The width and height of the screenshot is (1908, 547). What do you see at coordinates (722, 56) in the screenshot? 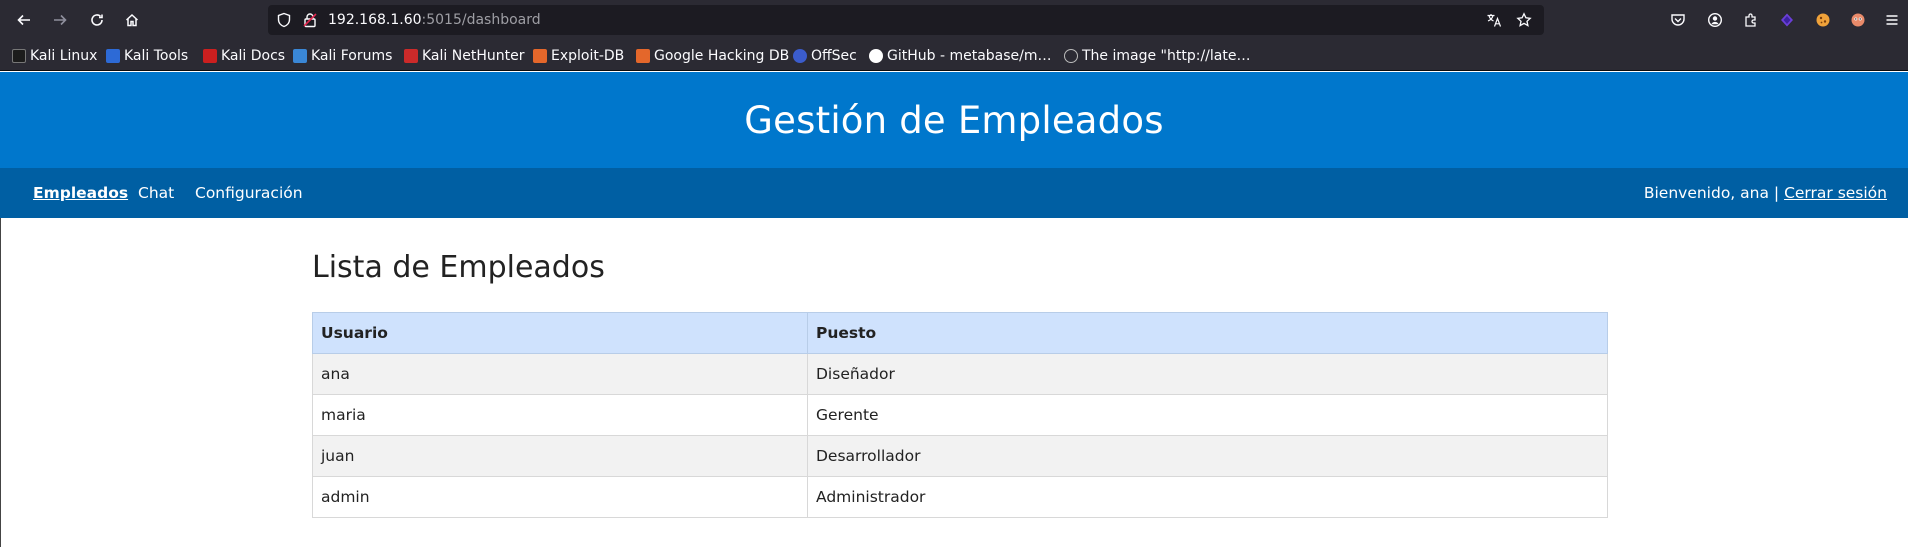
I see `bookmark-label: Google Hacking DB` at bounding box center [722, 56].